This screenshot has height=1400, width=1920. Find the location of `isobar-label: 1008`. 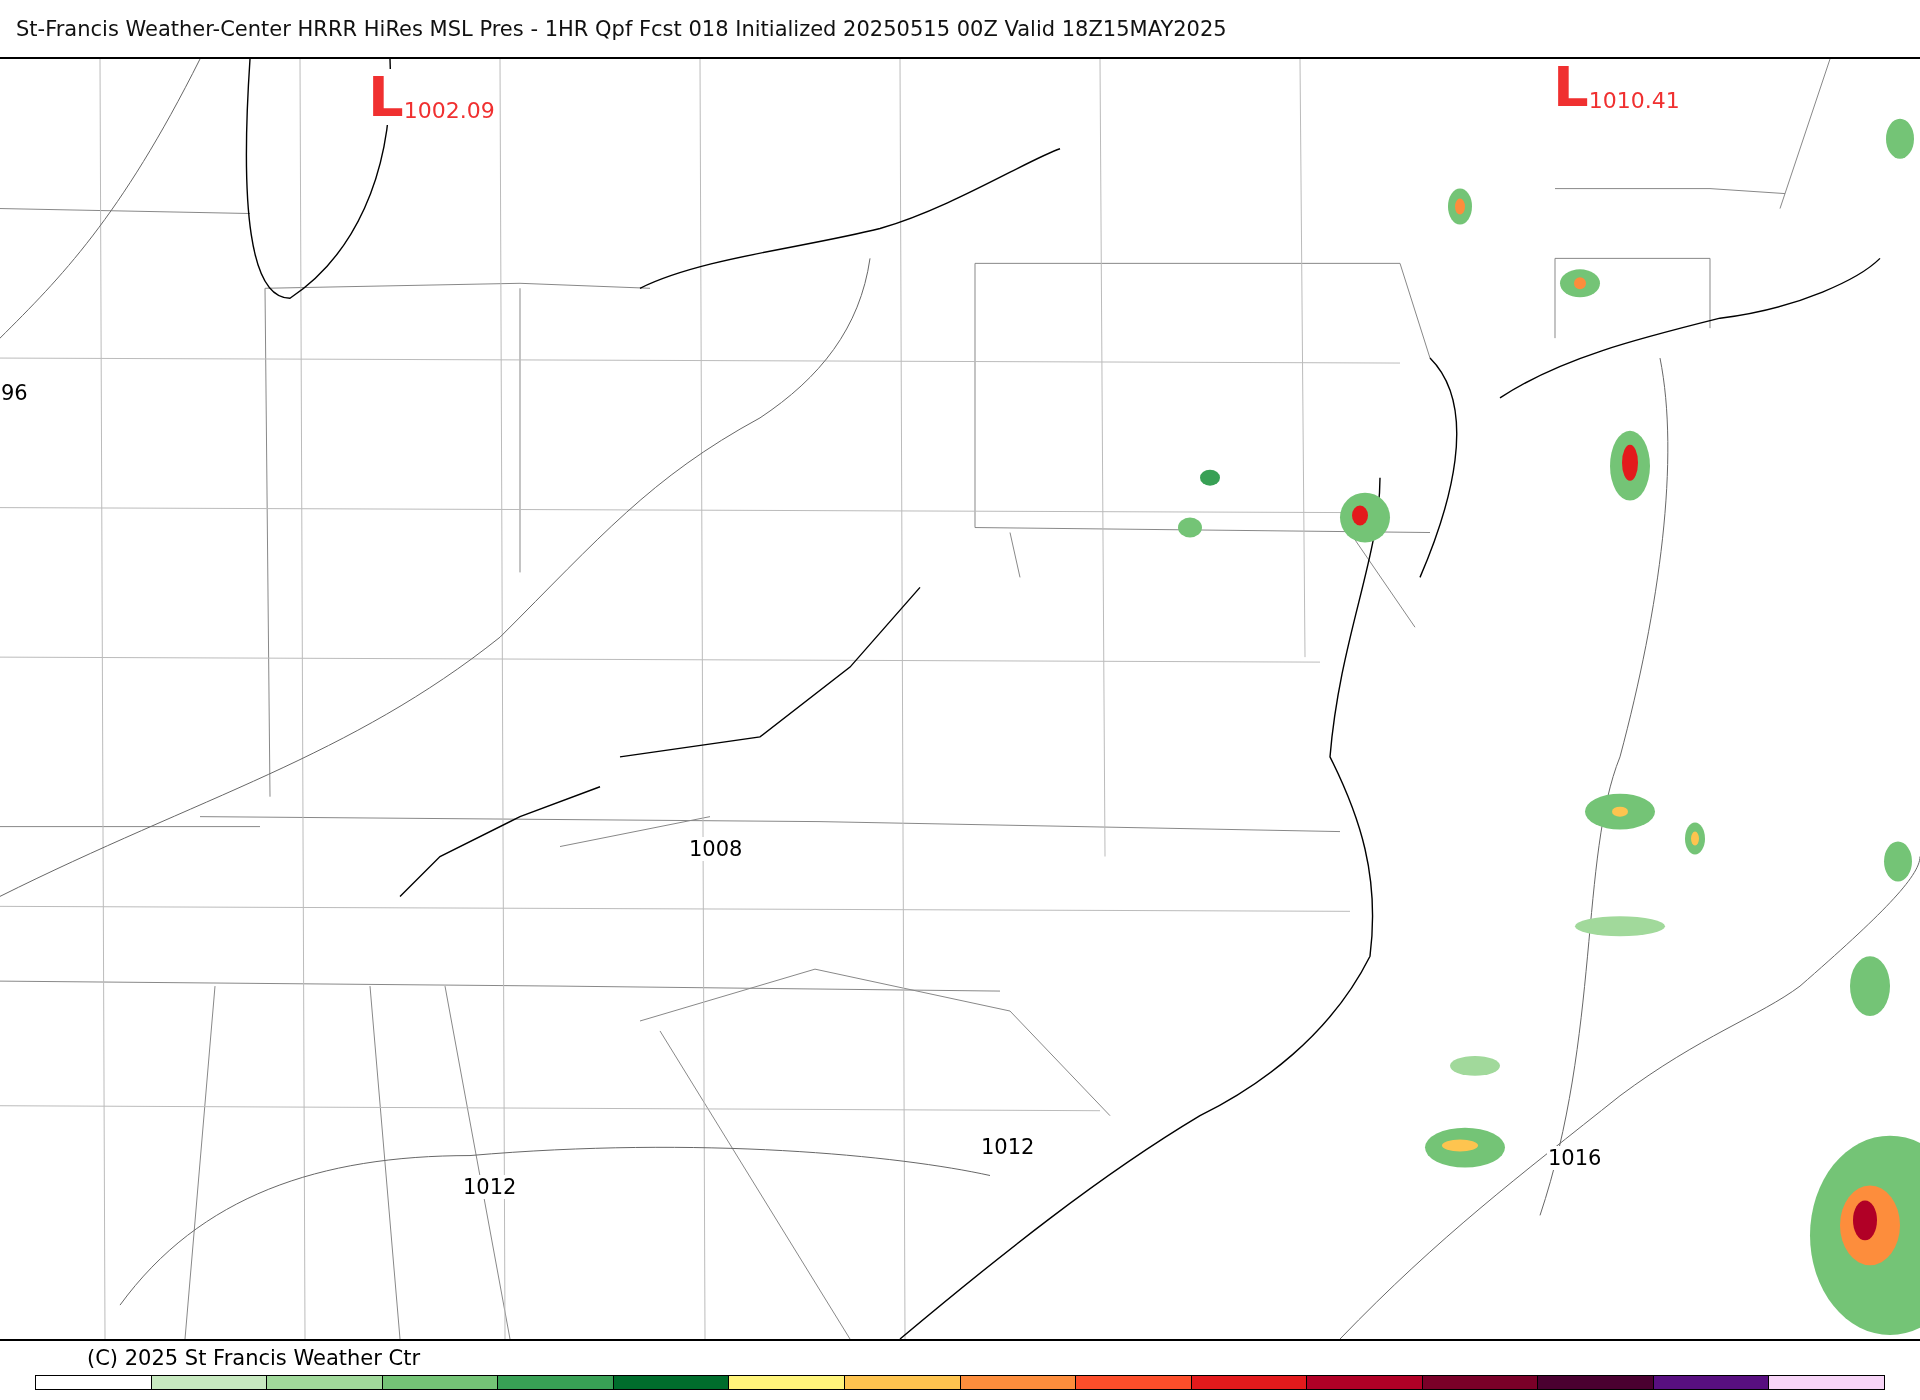

isobar-label: 1008 is located at coordinates (716, 849).